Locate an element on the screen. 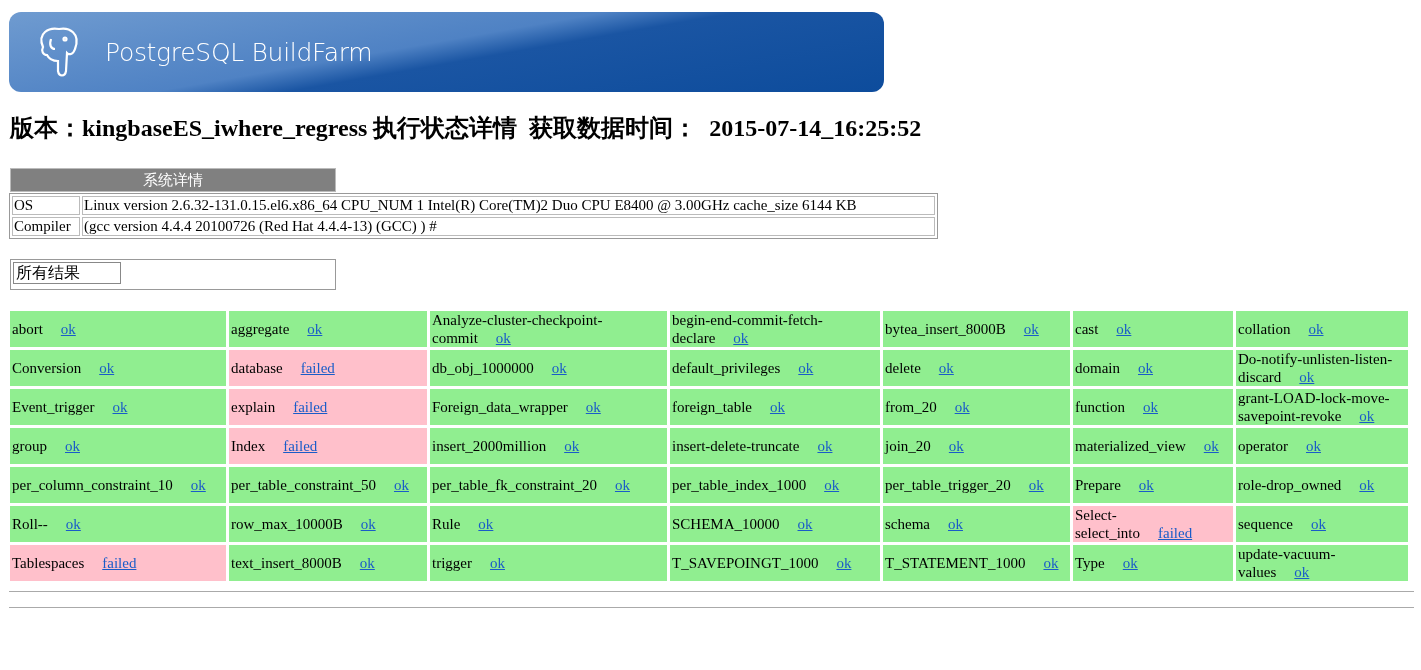 The width and height of the screenshot is (1421, 670). result-cell: collation ok is located at coordinates (1322, 329).